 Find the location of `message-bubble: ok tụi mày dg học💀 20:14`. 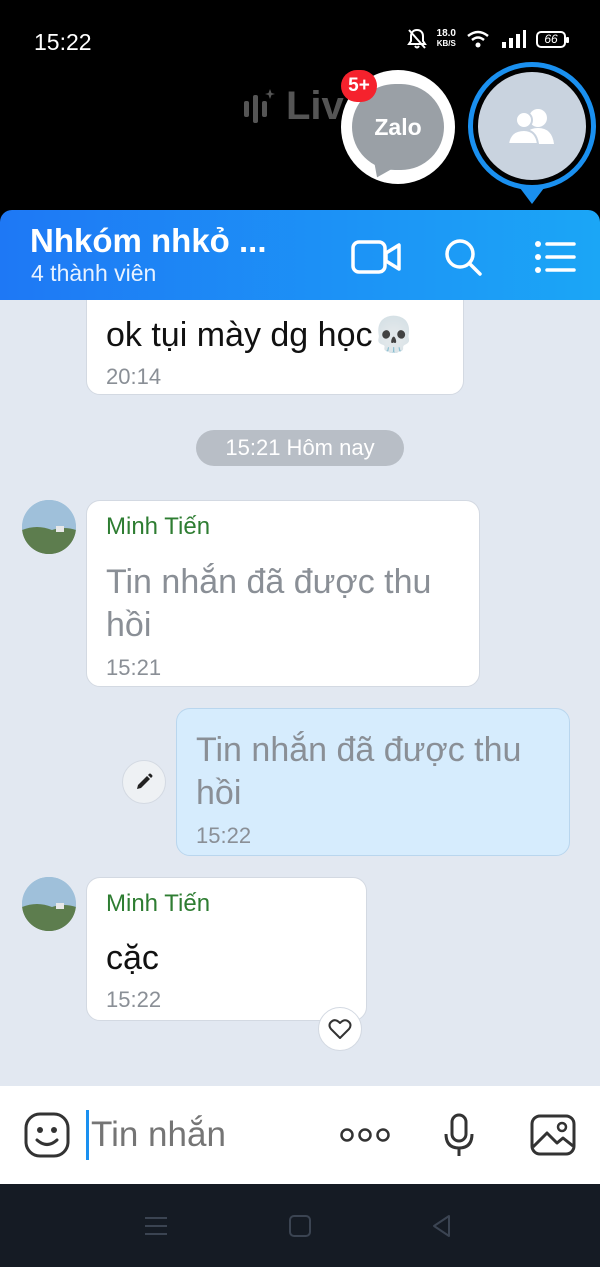

message-bubble: ok tụi mày dg học💀 20:14 is located at coordinates (275, 347).